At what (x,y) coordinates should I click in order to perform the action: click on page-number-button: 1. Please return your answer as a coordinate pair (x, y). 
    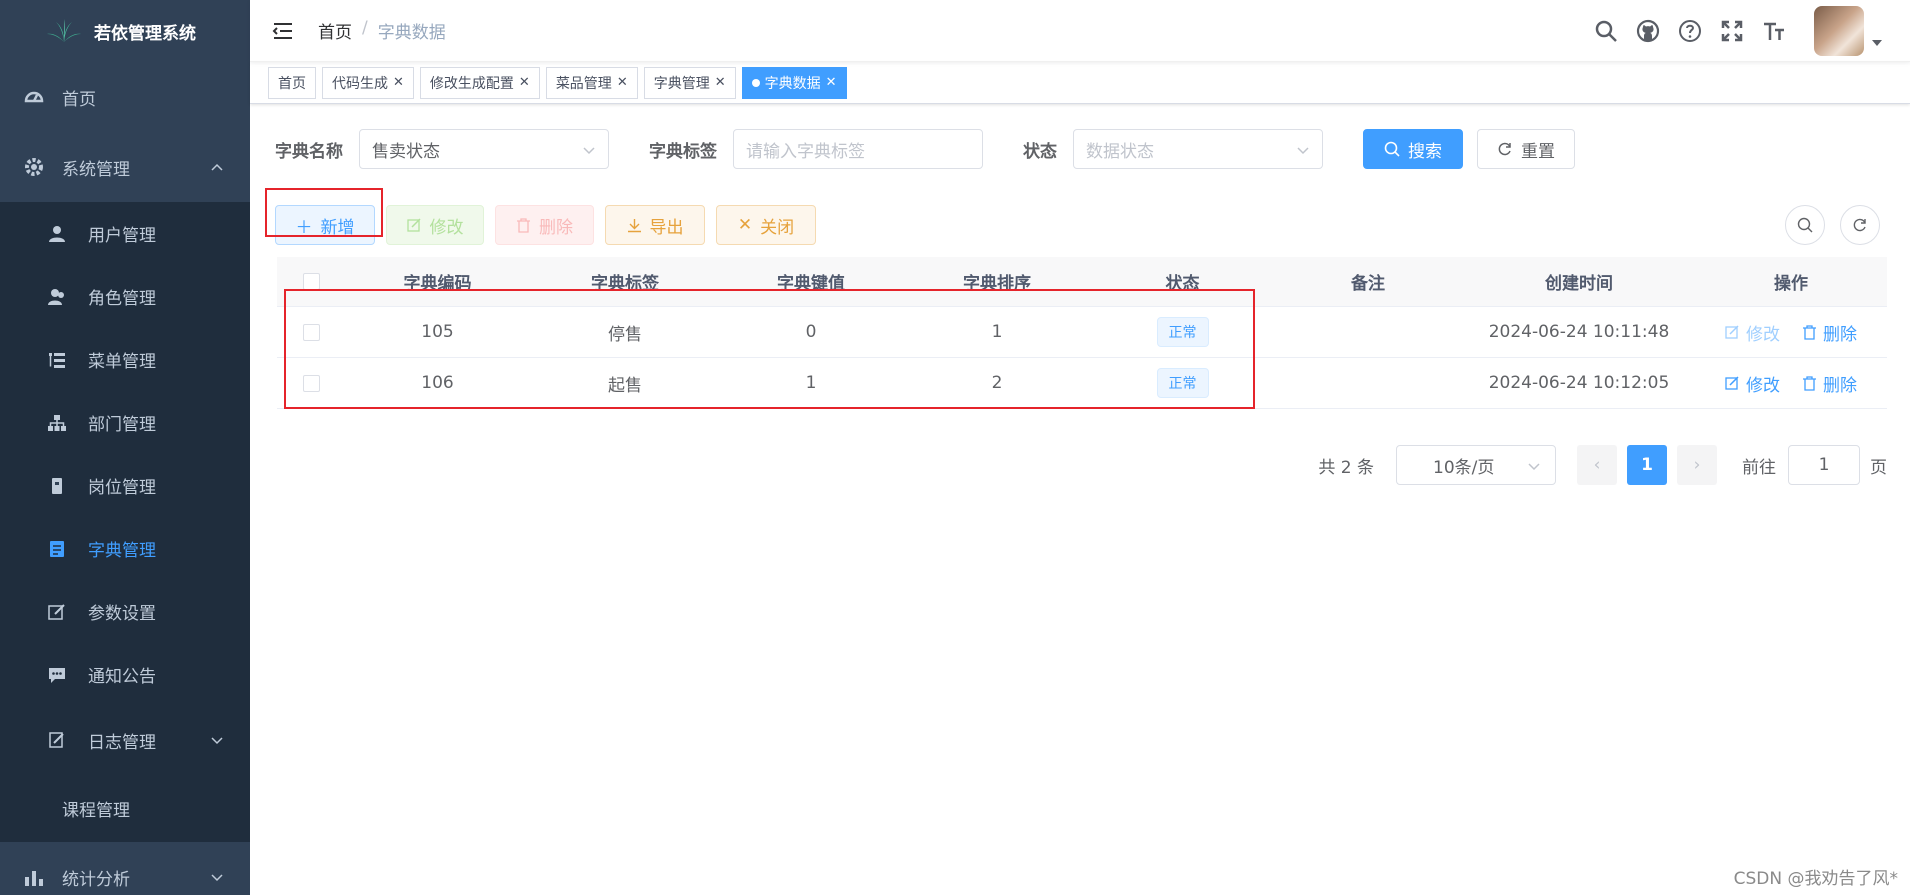
    Looking at the image, I should click on (1647, 465).